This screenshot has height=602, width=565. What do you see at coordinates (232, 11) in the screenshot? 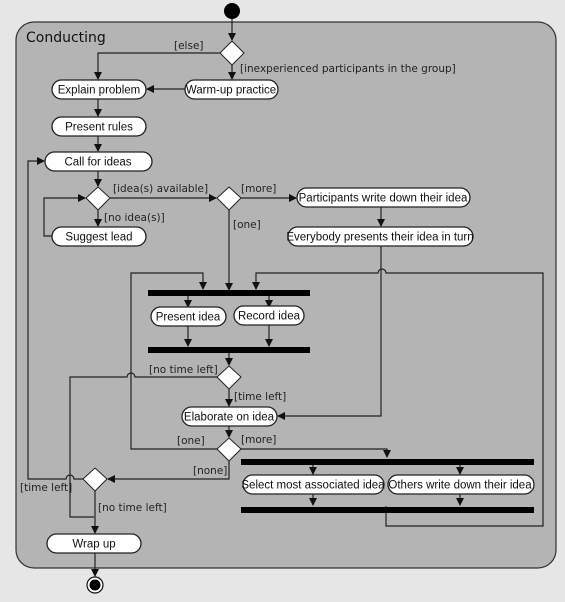
I see `initial-node` at bounding box center [232, 11].